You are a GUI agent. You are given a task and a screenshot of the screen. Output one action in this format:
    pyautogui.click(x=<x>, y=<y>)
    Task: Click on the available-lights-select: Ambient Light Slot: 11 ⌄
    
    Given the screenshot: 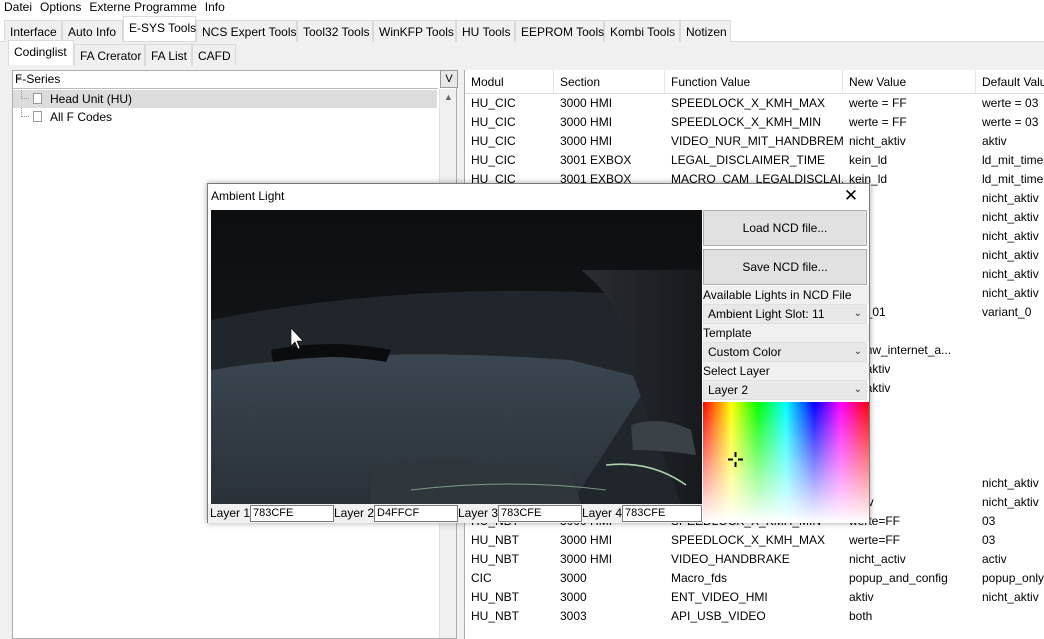 What is the action you would take?
    pyautogui.click(x=785, y=314)
    